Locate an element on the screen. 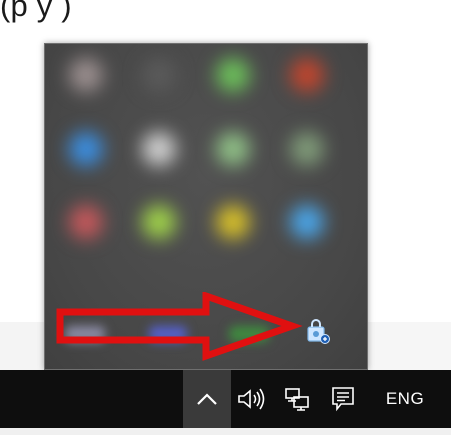 Image resolution: width=451 pixels, height=435 pixels. action-center-icon is located at coordinates (343, 399).